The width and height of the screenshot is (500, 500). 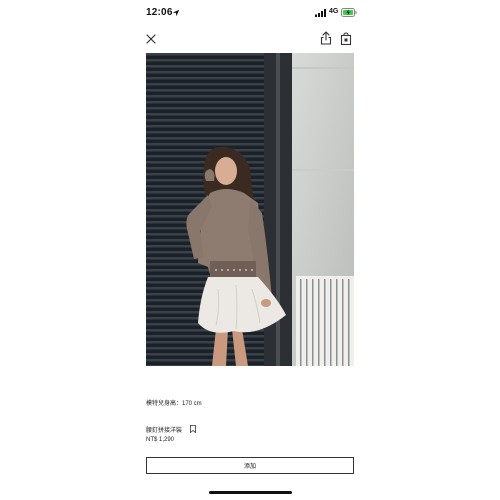 What do you see at coordinates (160, 440) in the screenshot?
I see `product-price: NT$ 1,290` at bounding box center [160, 440].